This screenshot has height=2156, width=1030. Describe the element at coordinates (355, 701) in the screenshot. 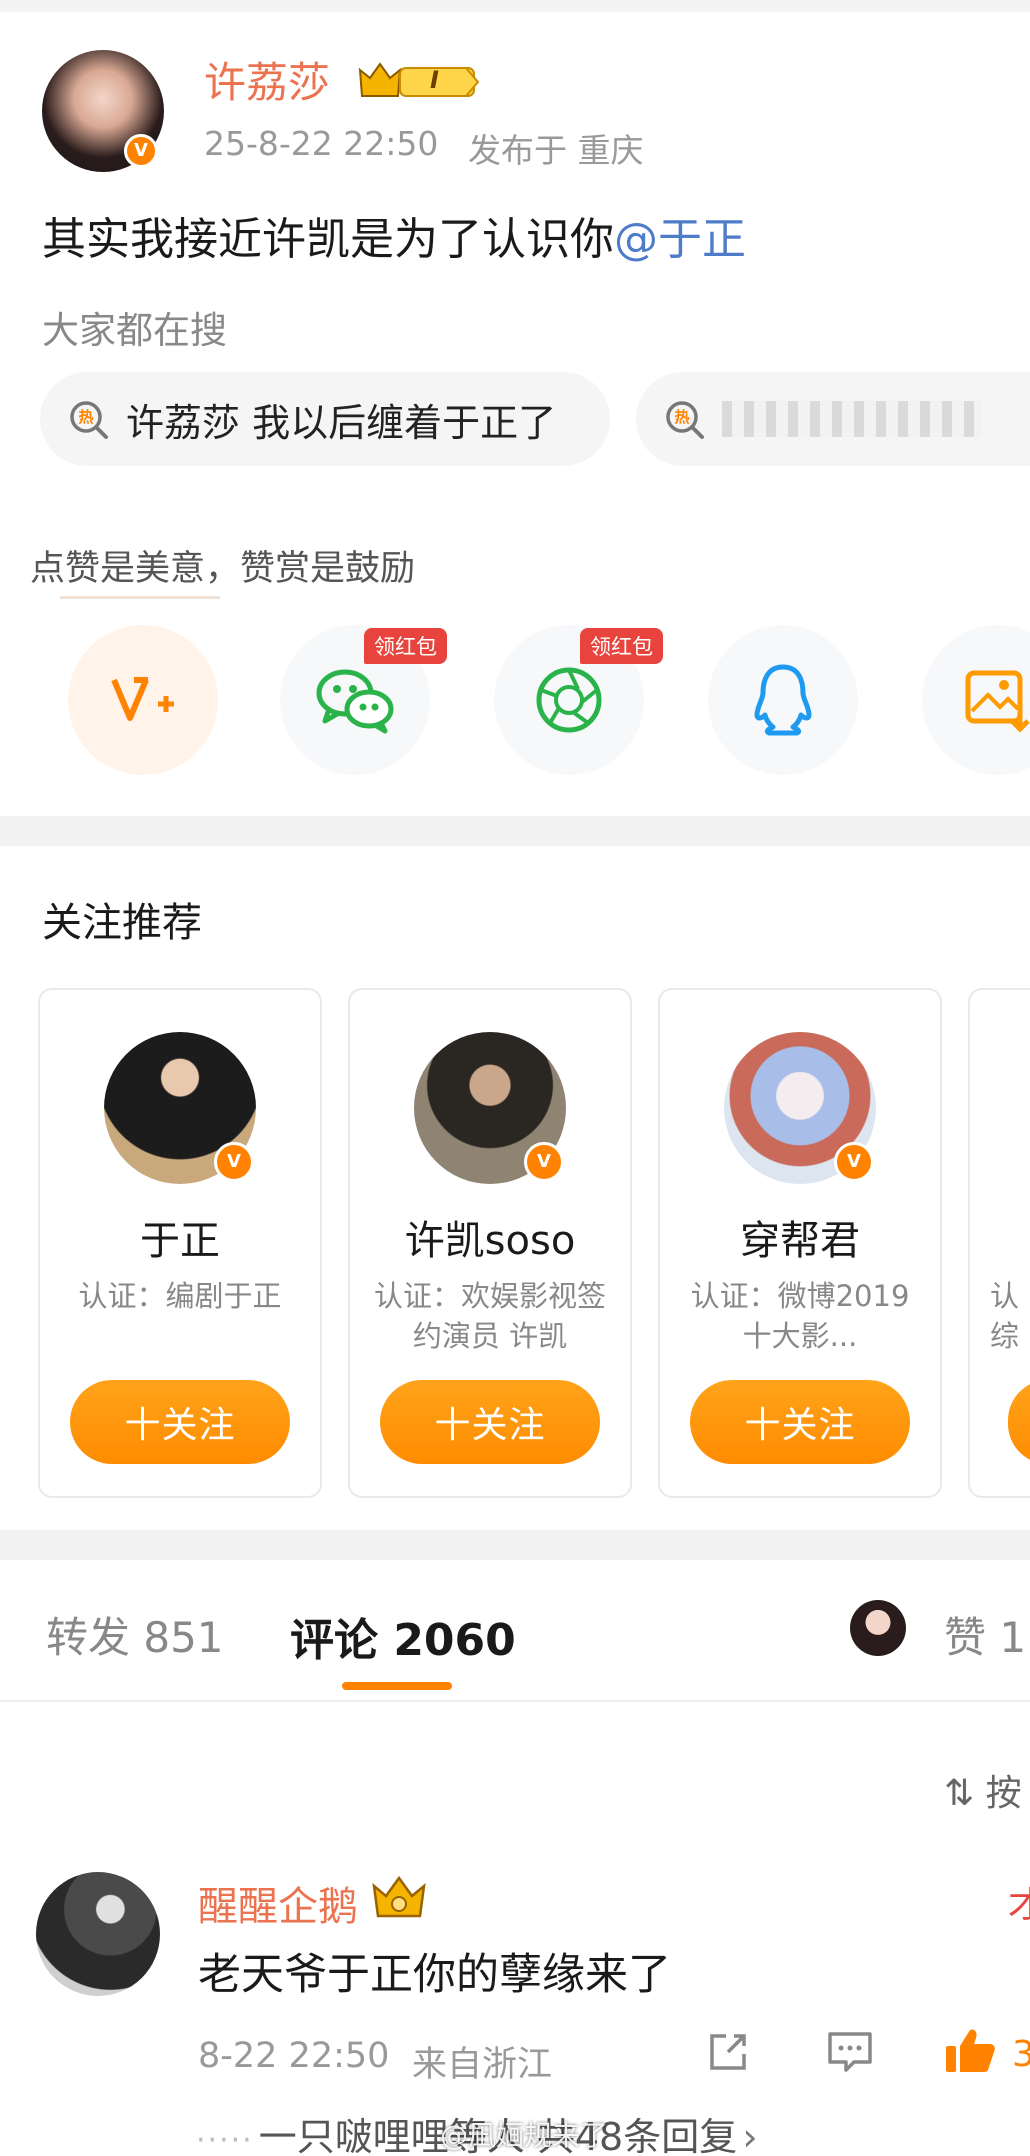

I see `wechat-icon` at that location.